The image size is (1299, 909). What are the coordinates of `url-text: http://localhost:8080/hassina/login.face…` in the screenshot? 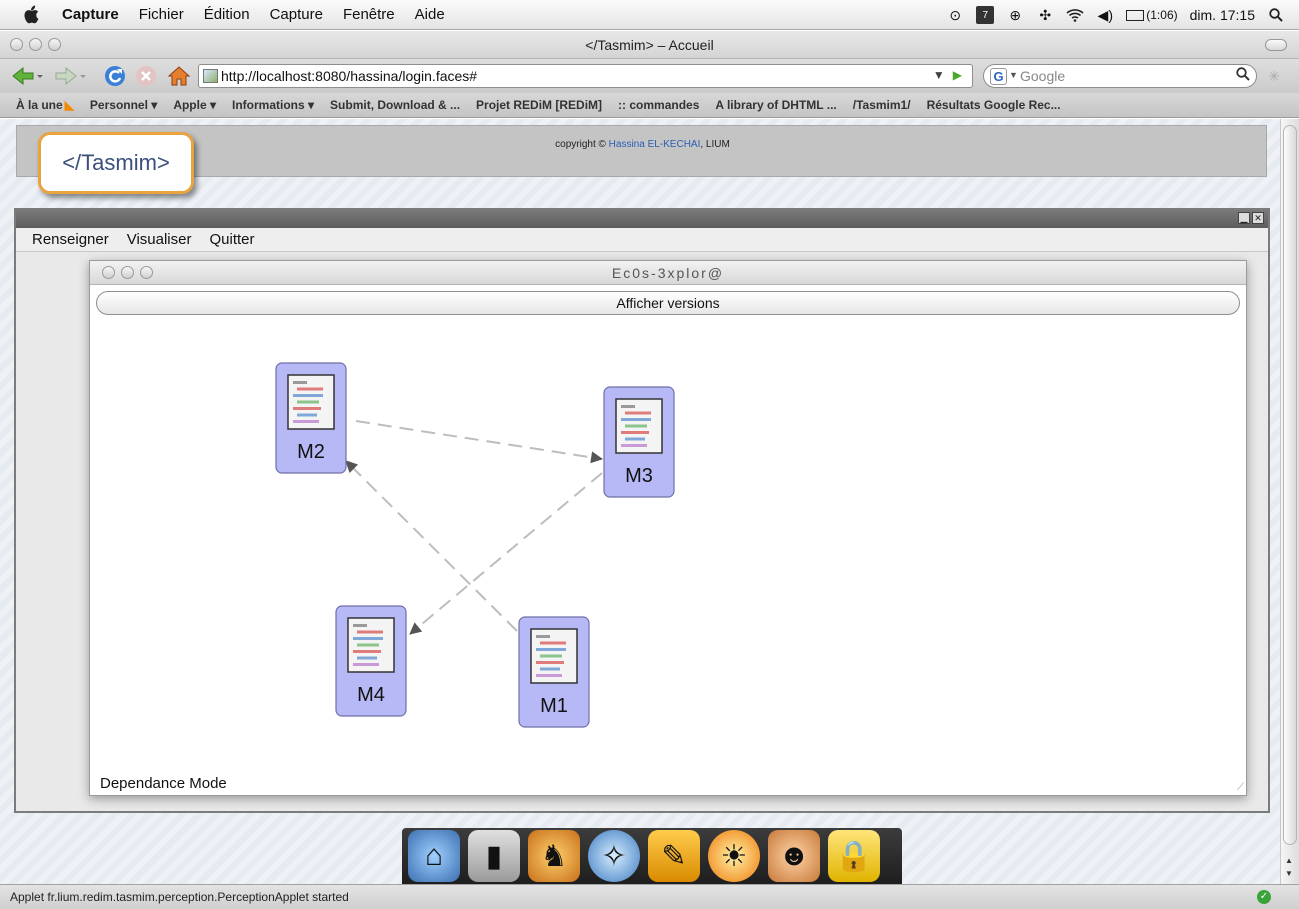 It's located at (349, 76).